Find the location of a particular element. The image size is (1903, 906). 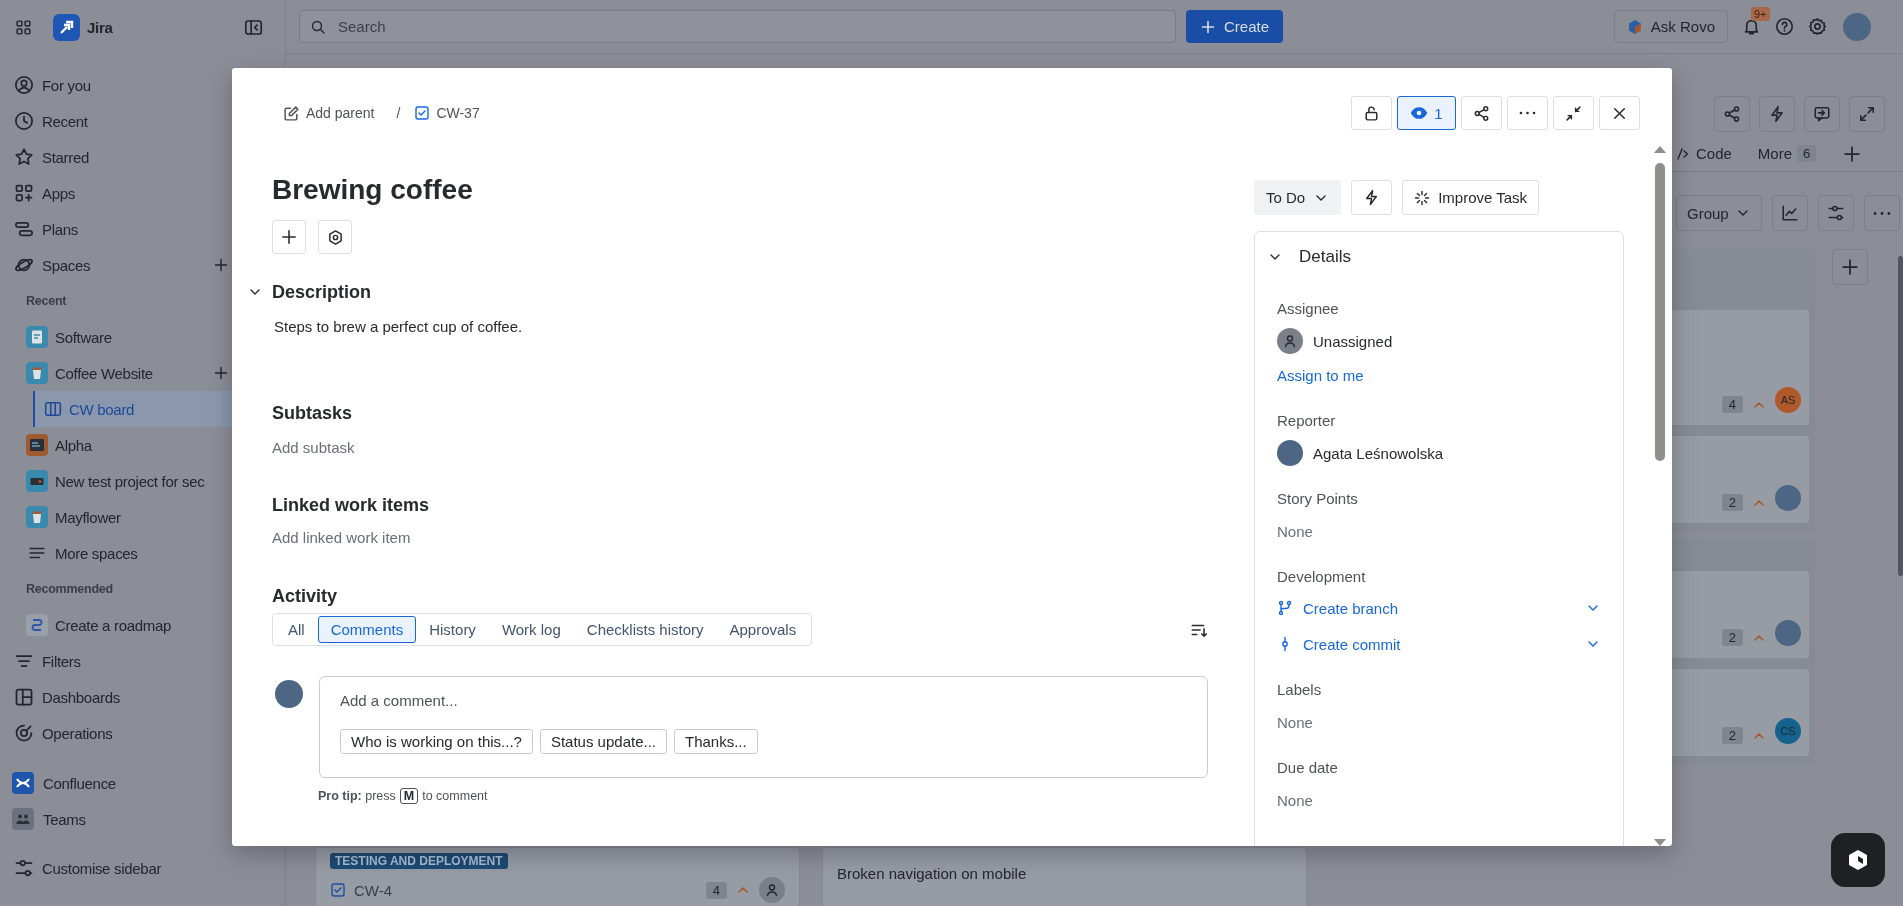

sidebar-item: For you is located at coordinates (142, 85).